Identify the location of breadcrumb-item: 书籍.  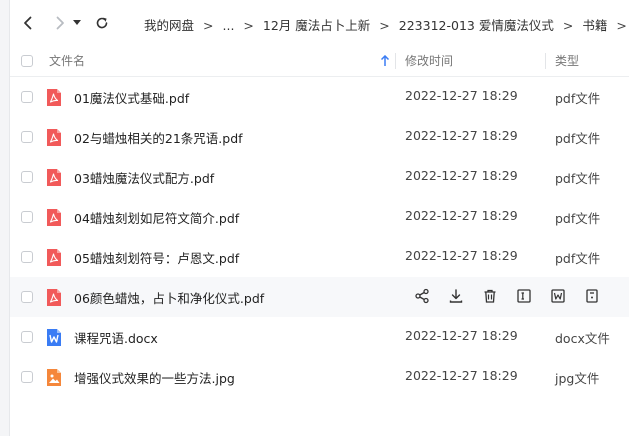
(594, 25).